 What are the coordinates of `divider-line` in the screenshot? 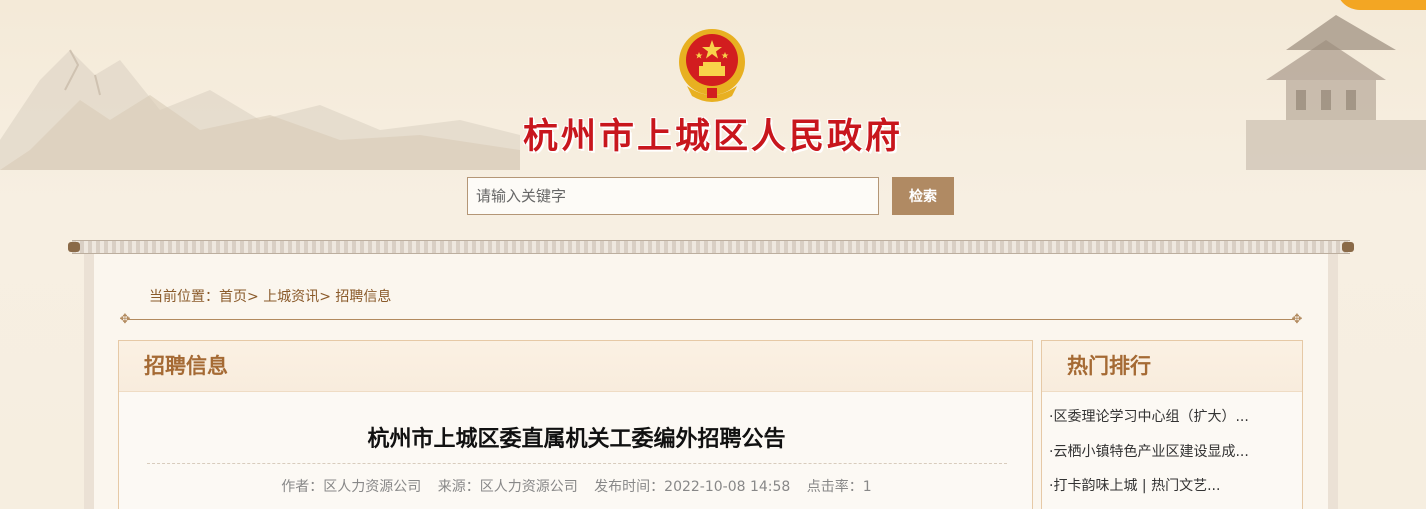 It's located at (711, 319).